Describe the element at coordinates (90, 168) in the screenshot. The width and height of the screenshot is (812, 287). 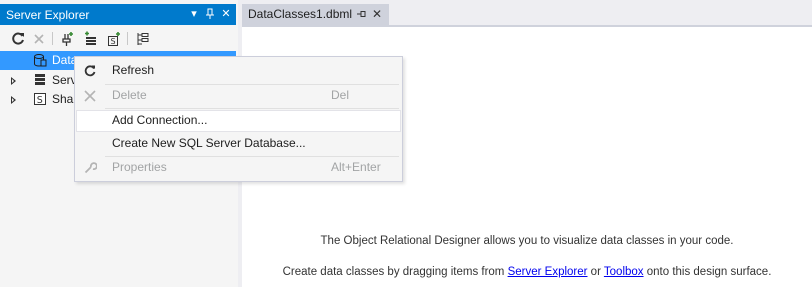
I see `wrench-icon` at that location.